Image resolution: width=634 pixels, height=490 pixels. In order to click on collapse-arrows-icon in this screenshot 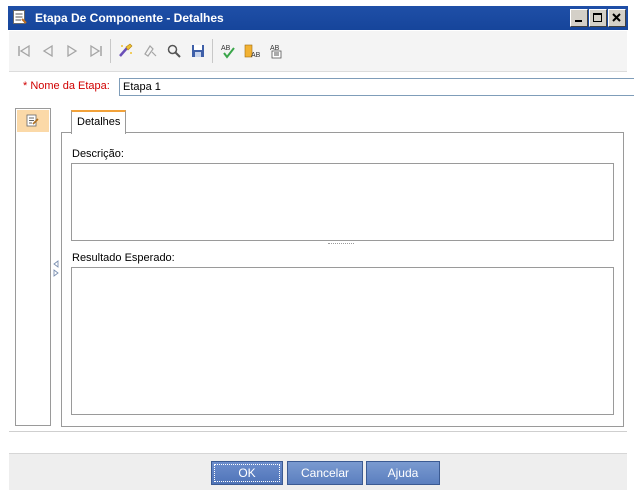, I will do `click(56, 268)`.